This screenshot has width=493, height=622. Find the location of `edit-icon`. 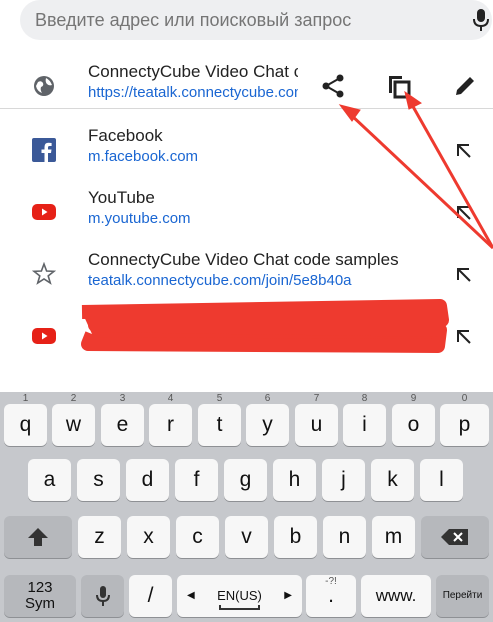

edit-icon is located at coordinates (465, 86).